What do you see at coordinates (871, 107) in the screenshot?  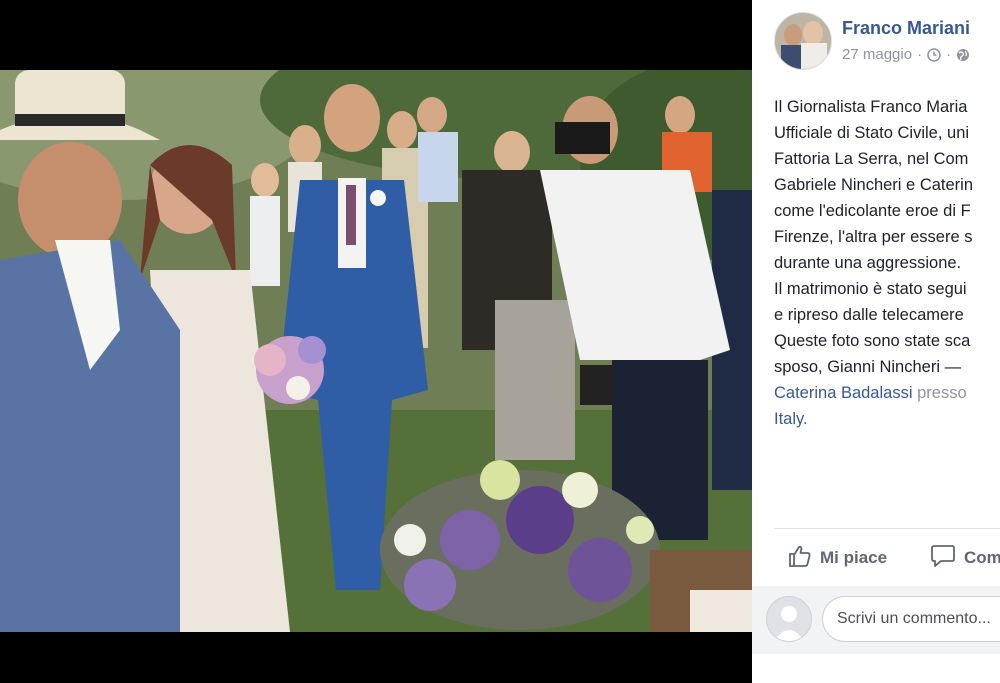 I see `post-text-line: Il Giornalista Franco Maria` at bounding box center [871, 107].